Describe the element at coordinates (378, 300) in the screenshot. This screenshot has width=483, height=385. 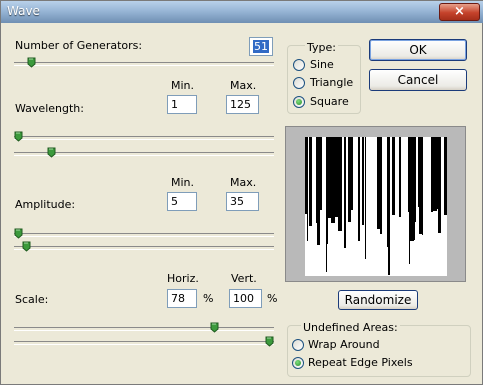
I see `randomize-button: Randomize` at that location.